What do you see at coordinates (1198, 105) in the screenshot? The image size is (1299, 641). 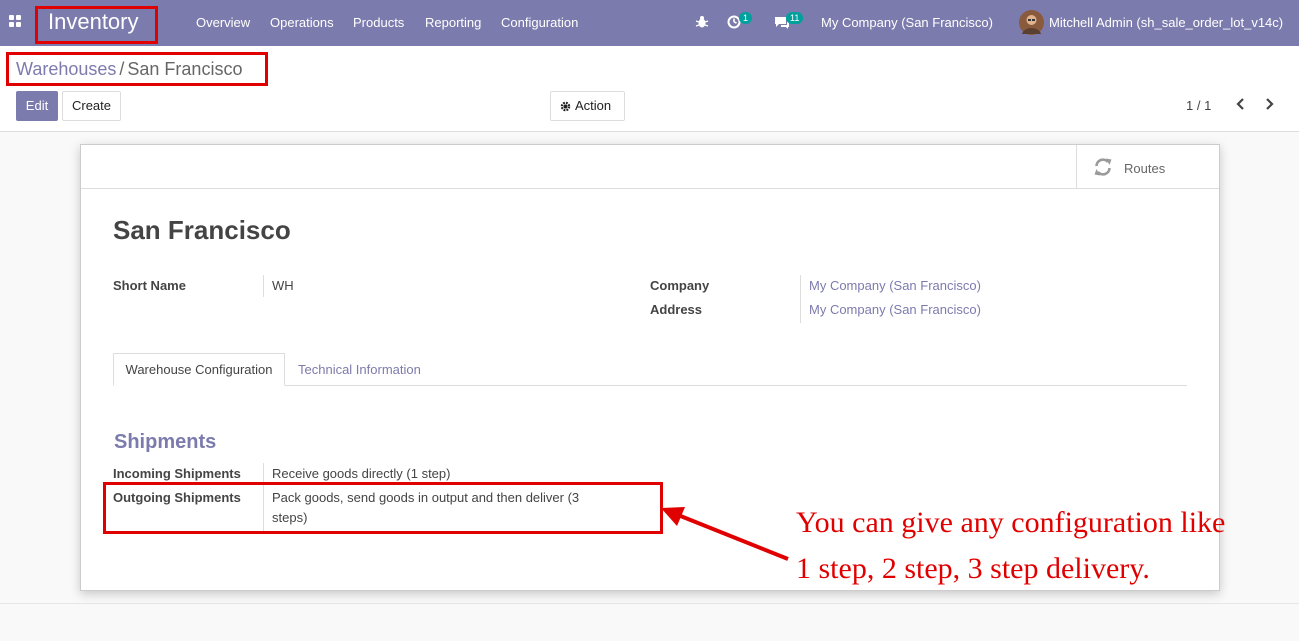 I see `pager-value: 1 / 1` at bounding box center [1198, 105].